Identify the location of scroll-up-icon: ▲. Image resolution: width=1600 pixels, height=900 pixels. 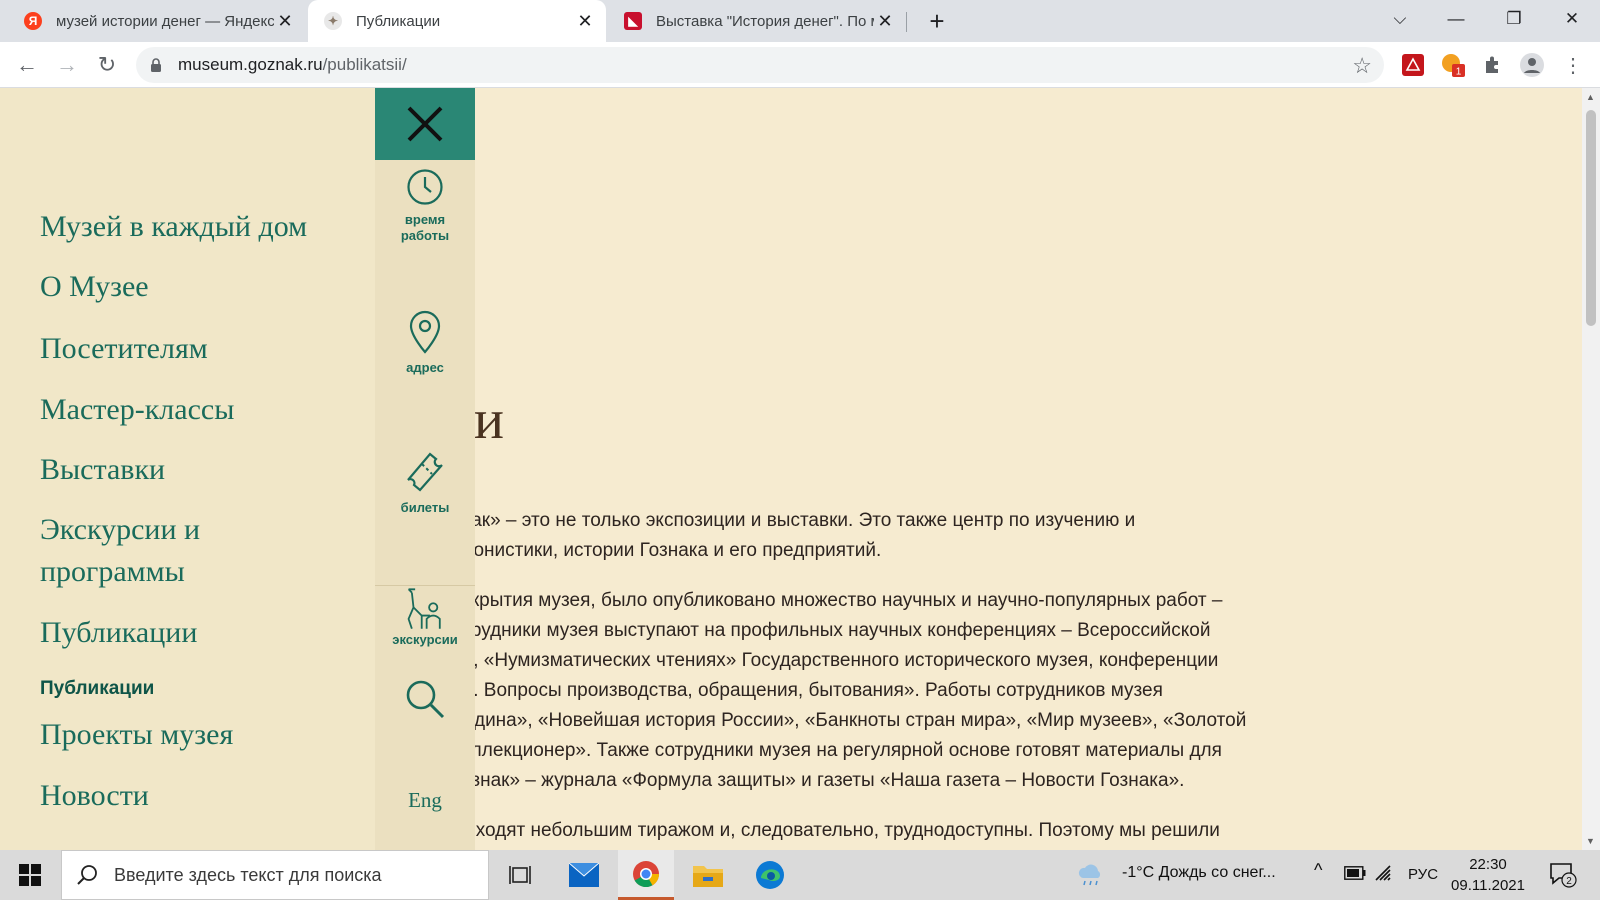
(1590, 97).